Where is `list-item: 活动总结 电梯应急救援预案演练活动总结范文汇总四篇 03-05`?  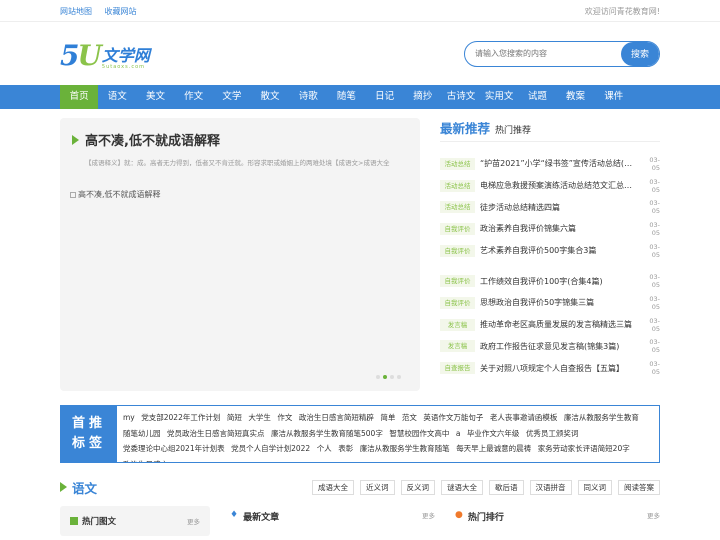 list-item: 活动总结 电梯应急救援预案演练活动总结范文汇总四篇 03-05 is located at coordinates (550, 186).